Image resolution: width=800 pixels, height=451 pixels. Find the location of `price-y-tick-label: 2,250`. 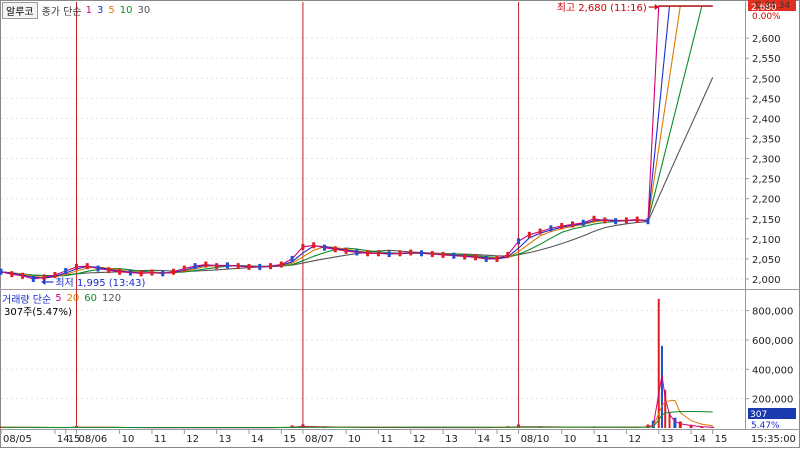

price-y-tick-label: 2,250 is located at coordinates (766, 180).